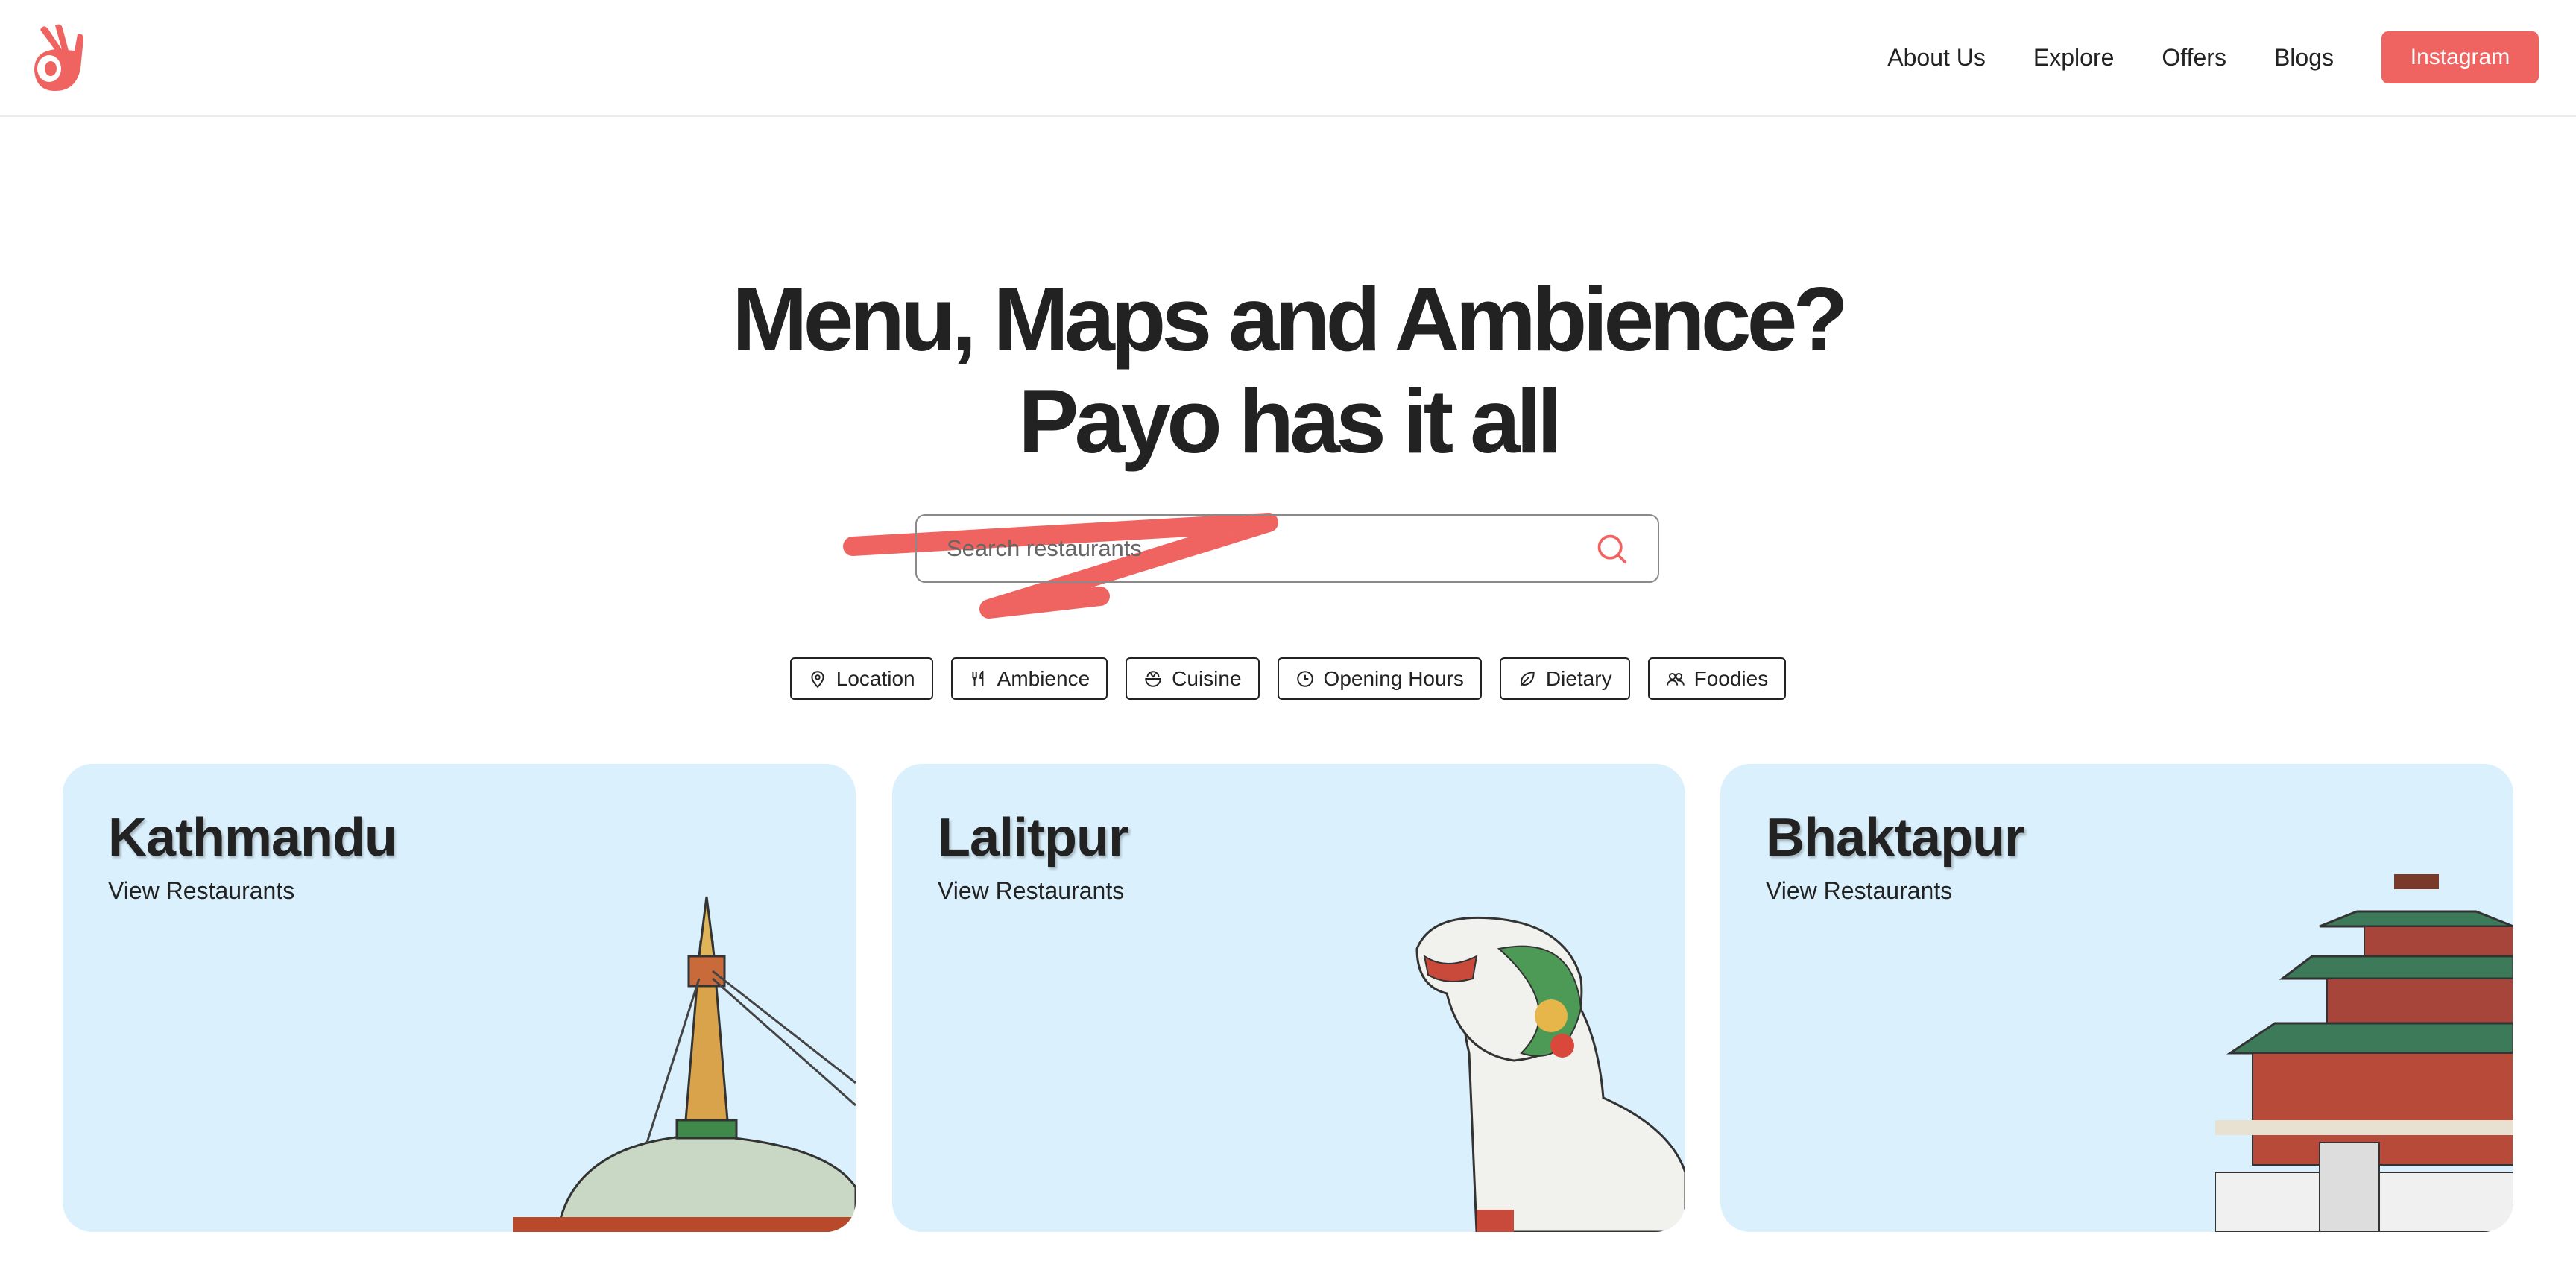 This screenshot has height=1267, width=2576. What do you see at coordinates (1288, 58) in the screenshot?
I see `top-navbar: About Us Explore Offers Blogs Instagram` at bounding box center [1288, 58].